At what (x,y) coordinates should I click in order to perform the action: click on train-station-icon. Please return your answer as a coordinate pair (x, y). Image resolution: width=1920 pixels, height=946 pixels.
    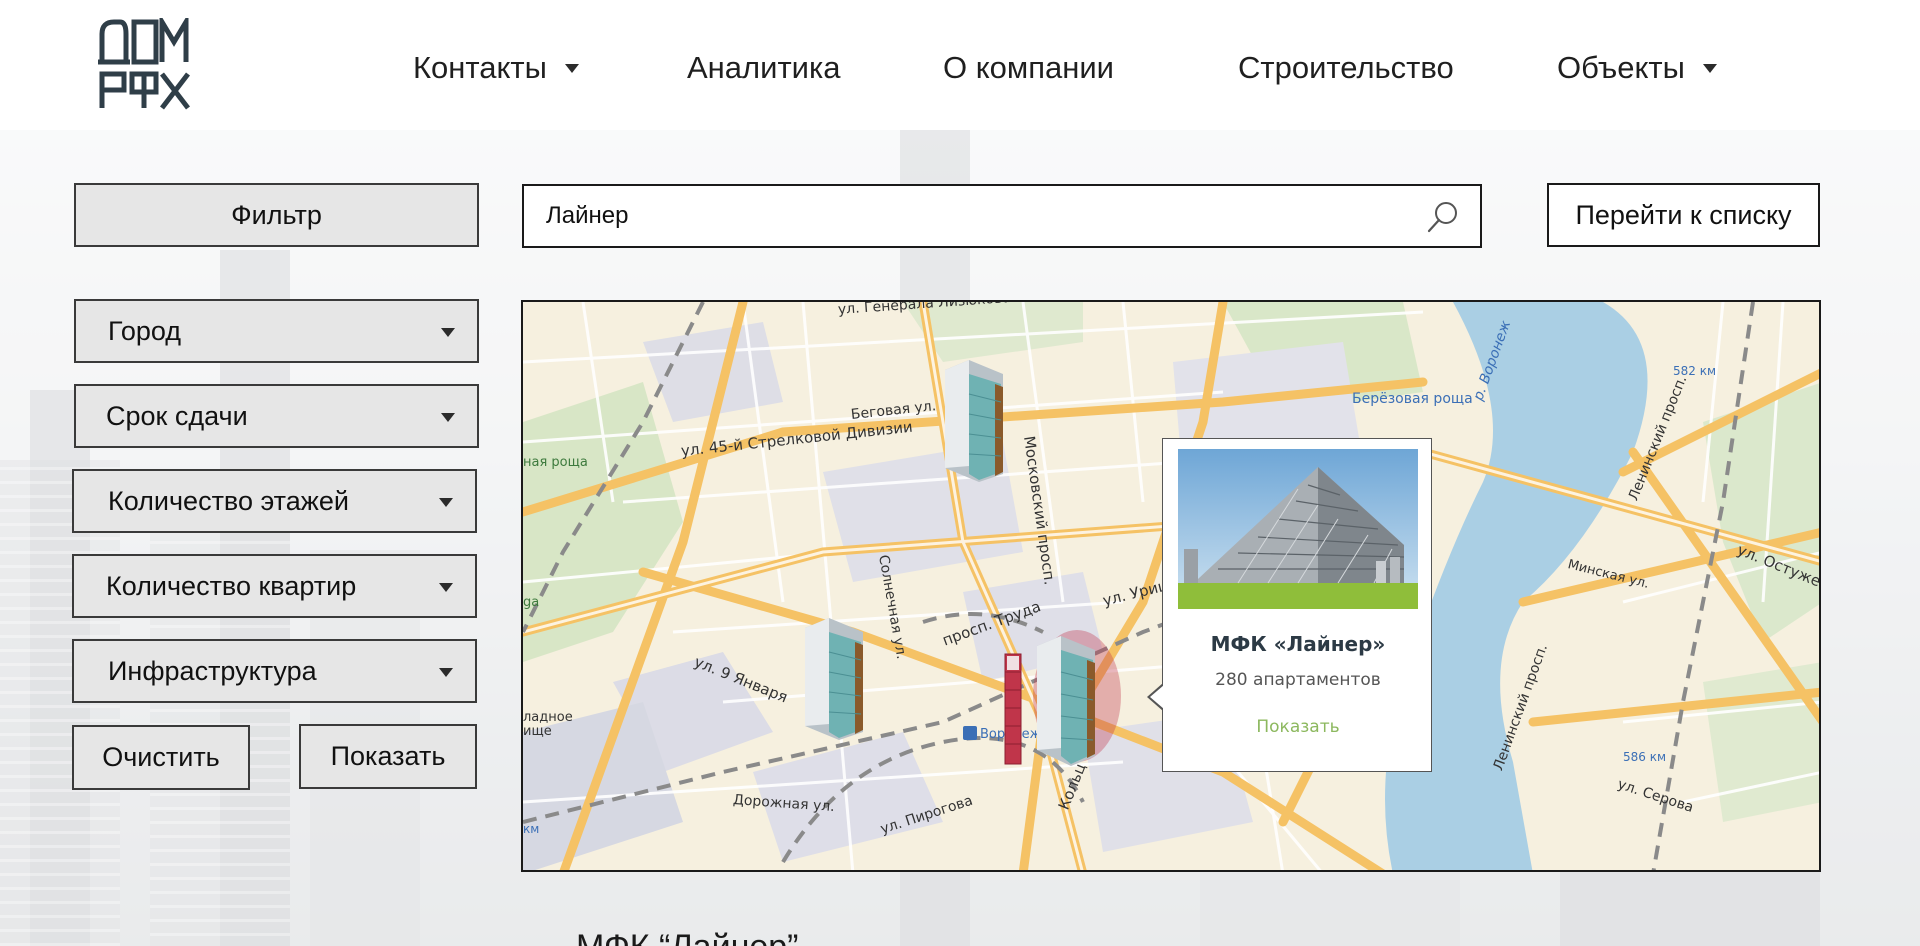
    Looking at the image, I should click on (970, 733).